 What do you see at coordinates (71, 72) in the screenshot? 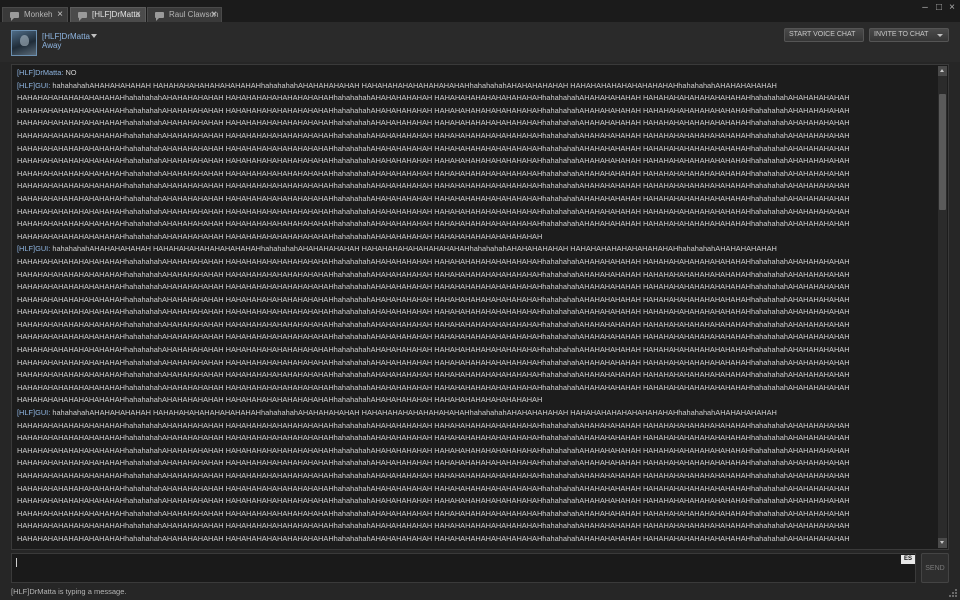
I see `chat-text: NO` at bounding box center [71, 72].